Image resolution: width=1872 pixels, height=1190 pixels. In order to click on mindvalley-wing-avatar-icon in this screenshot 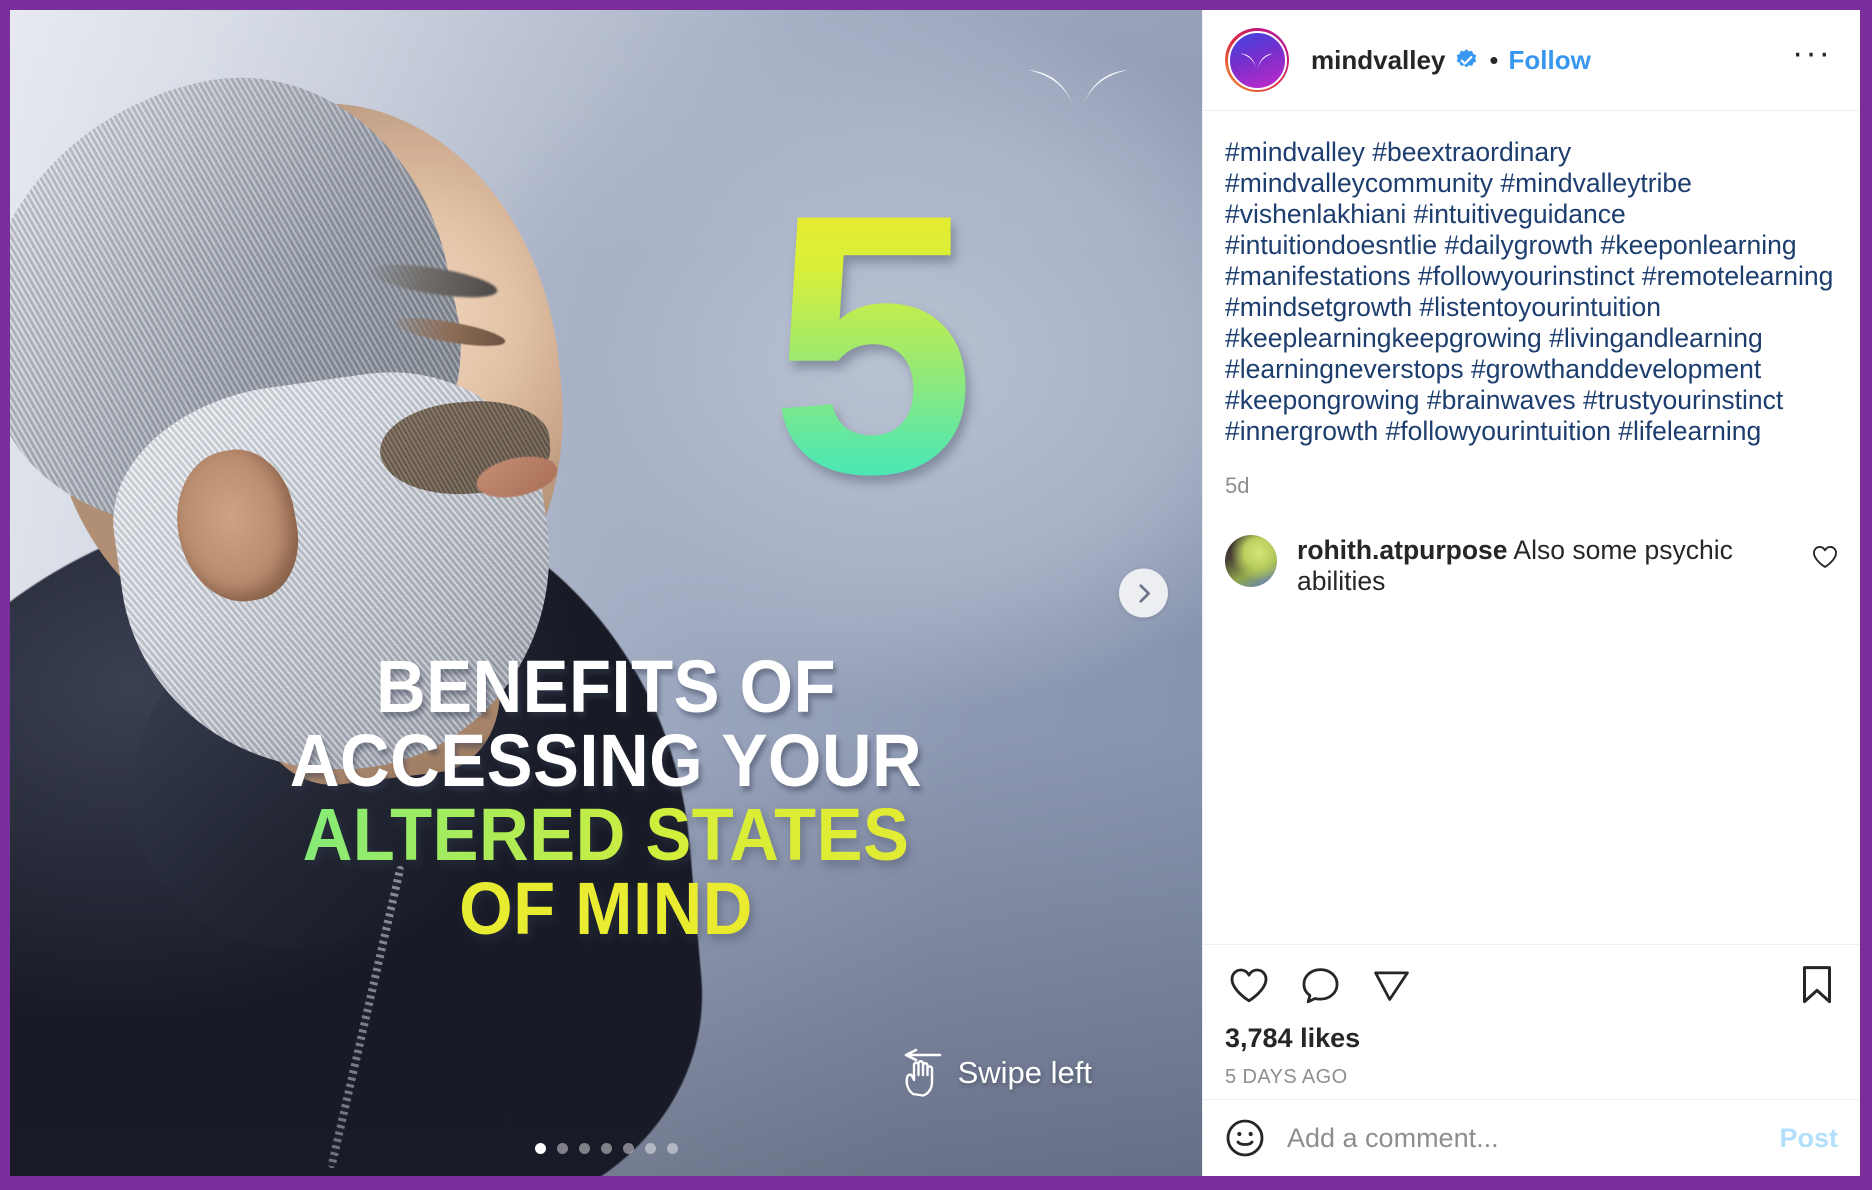, I will do `click(1257, 62)`.